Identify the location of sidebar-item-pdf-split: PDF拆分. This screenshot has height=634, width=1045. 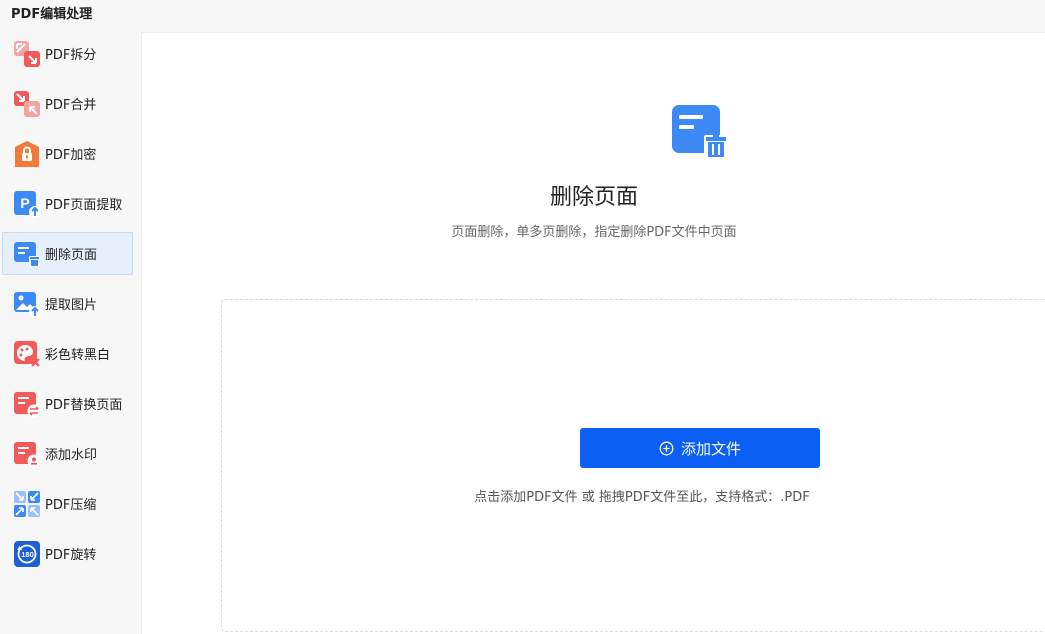
(67, 53).